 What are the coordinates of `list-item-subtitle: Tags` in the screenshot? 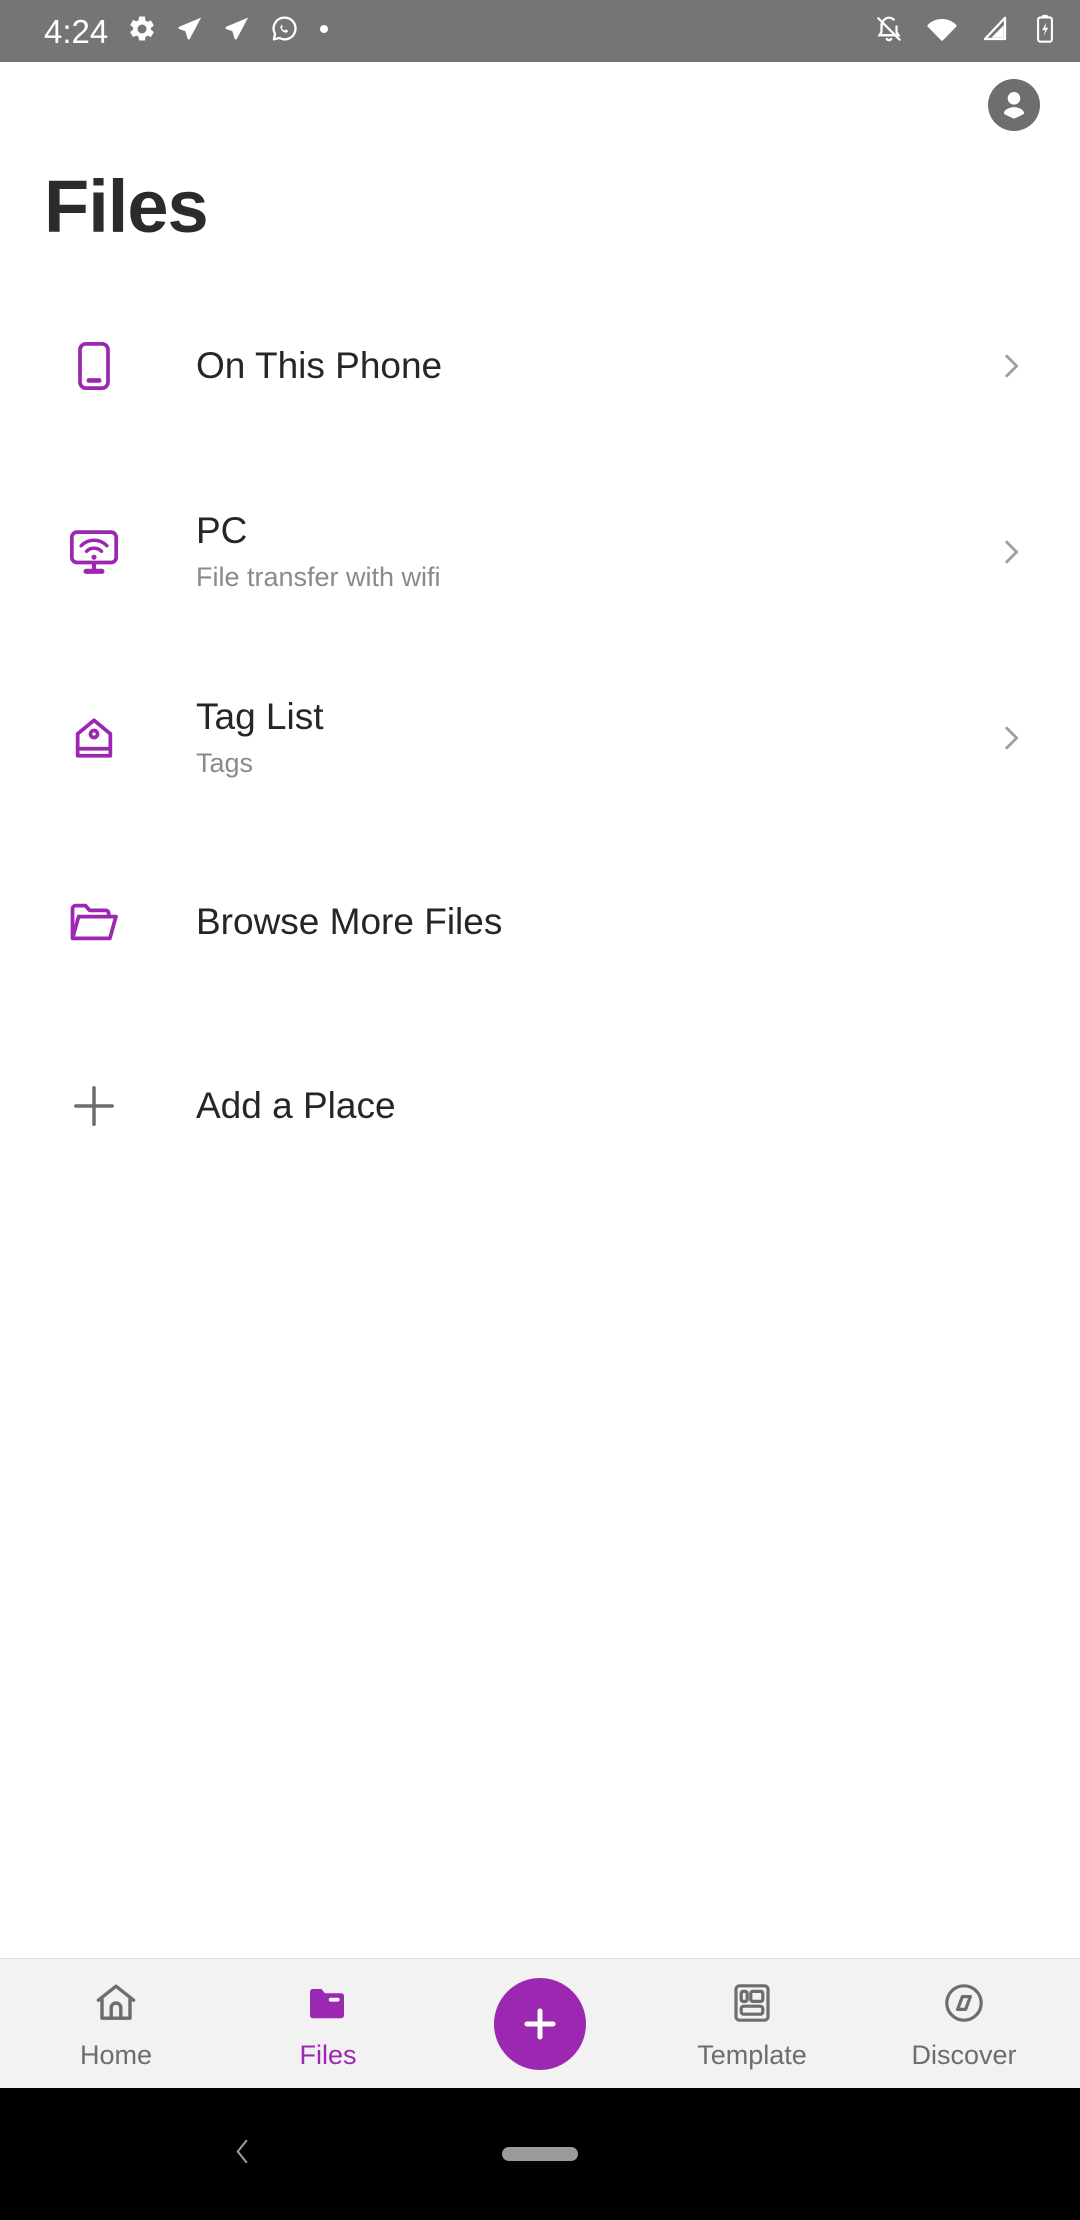 It's located at (225, 762).